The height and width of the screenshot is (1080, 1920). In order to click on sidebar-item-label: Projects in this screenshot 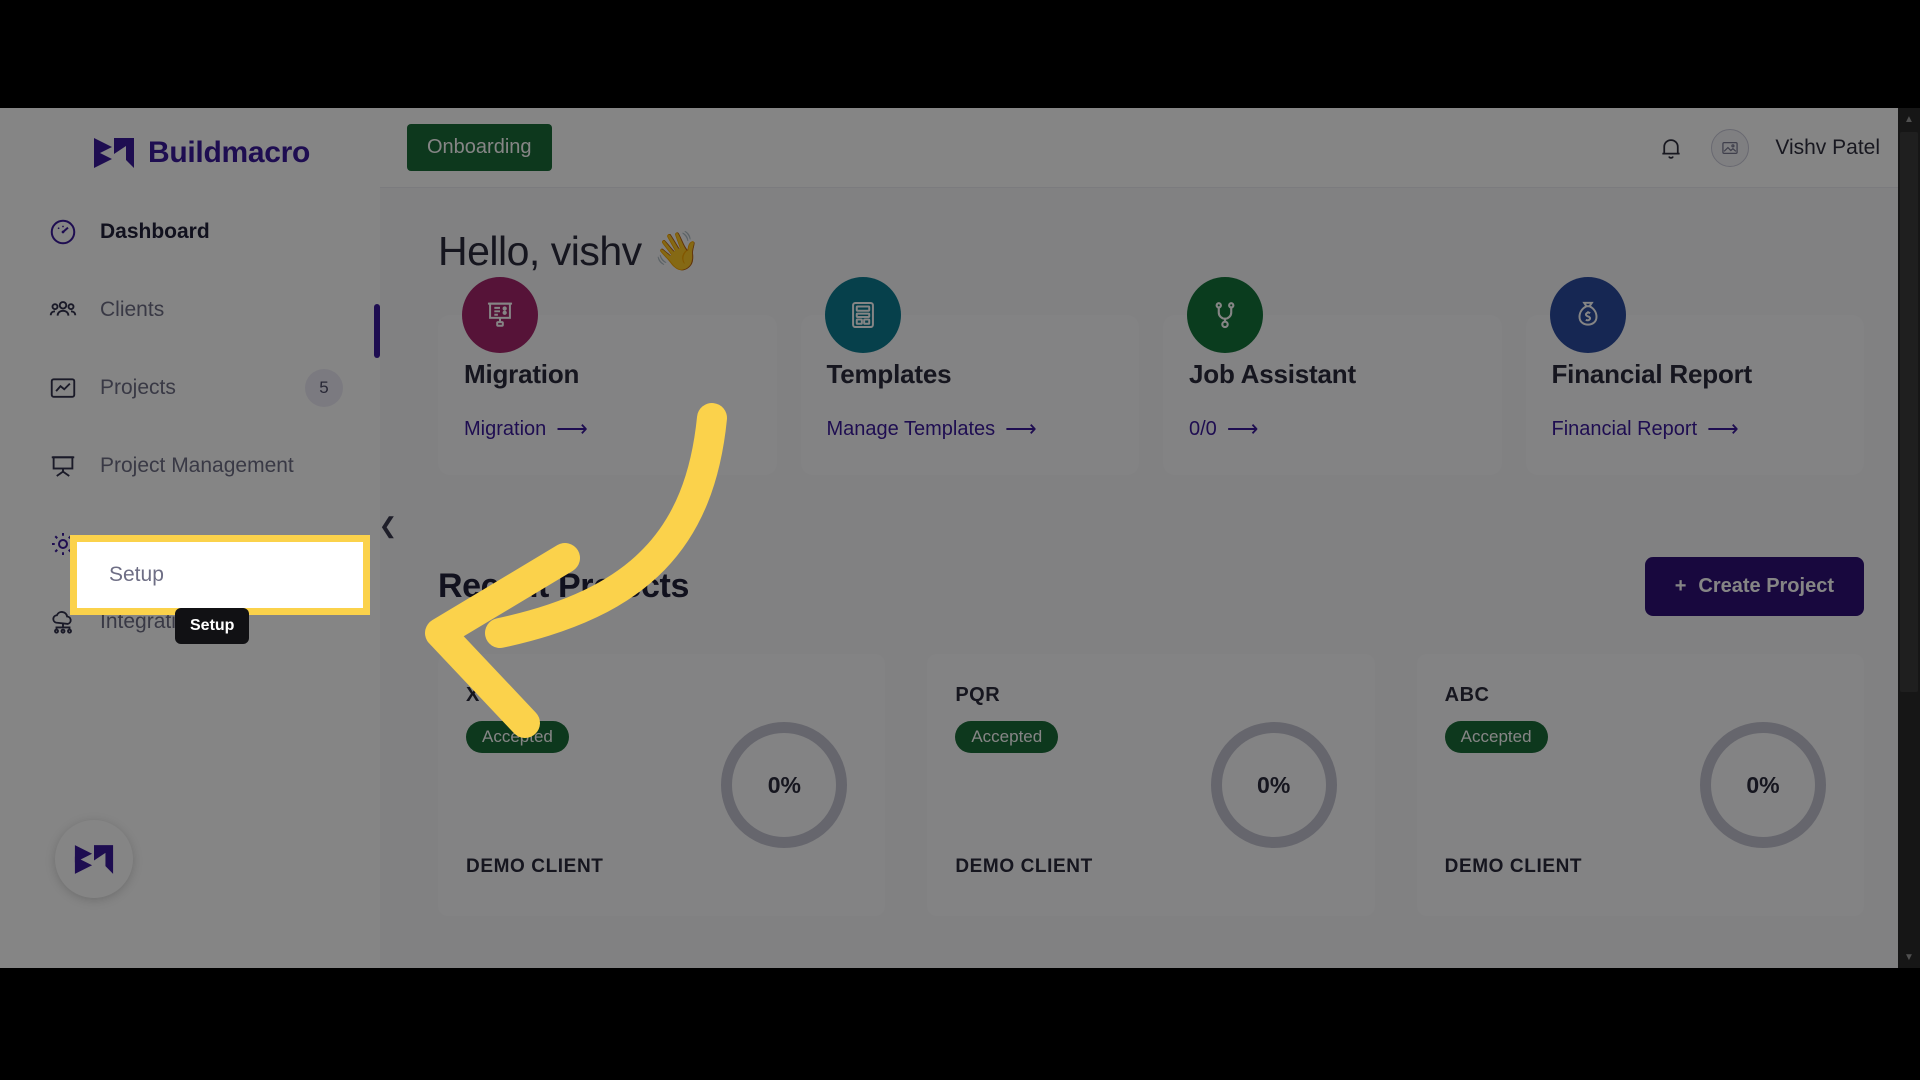, I will do `click(138, 387)`.